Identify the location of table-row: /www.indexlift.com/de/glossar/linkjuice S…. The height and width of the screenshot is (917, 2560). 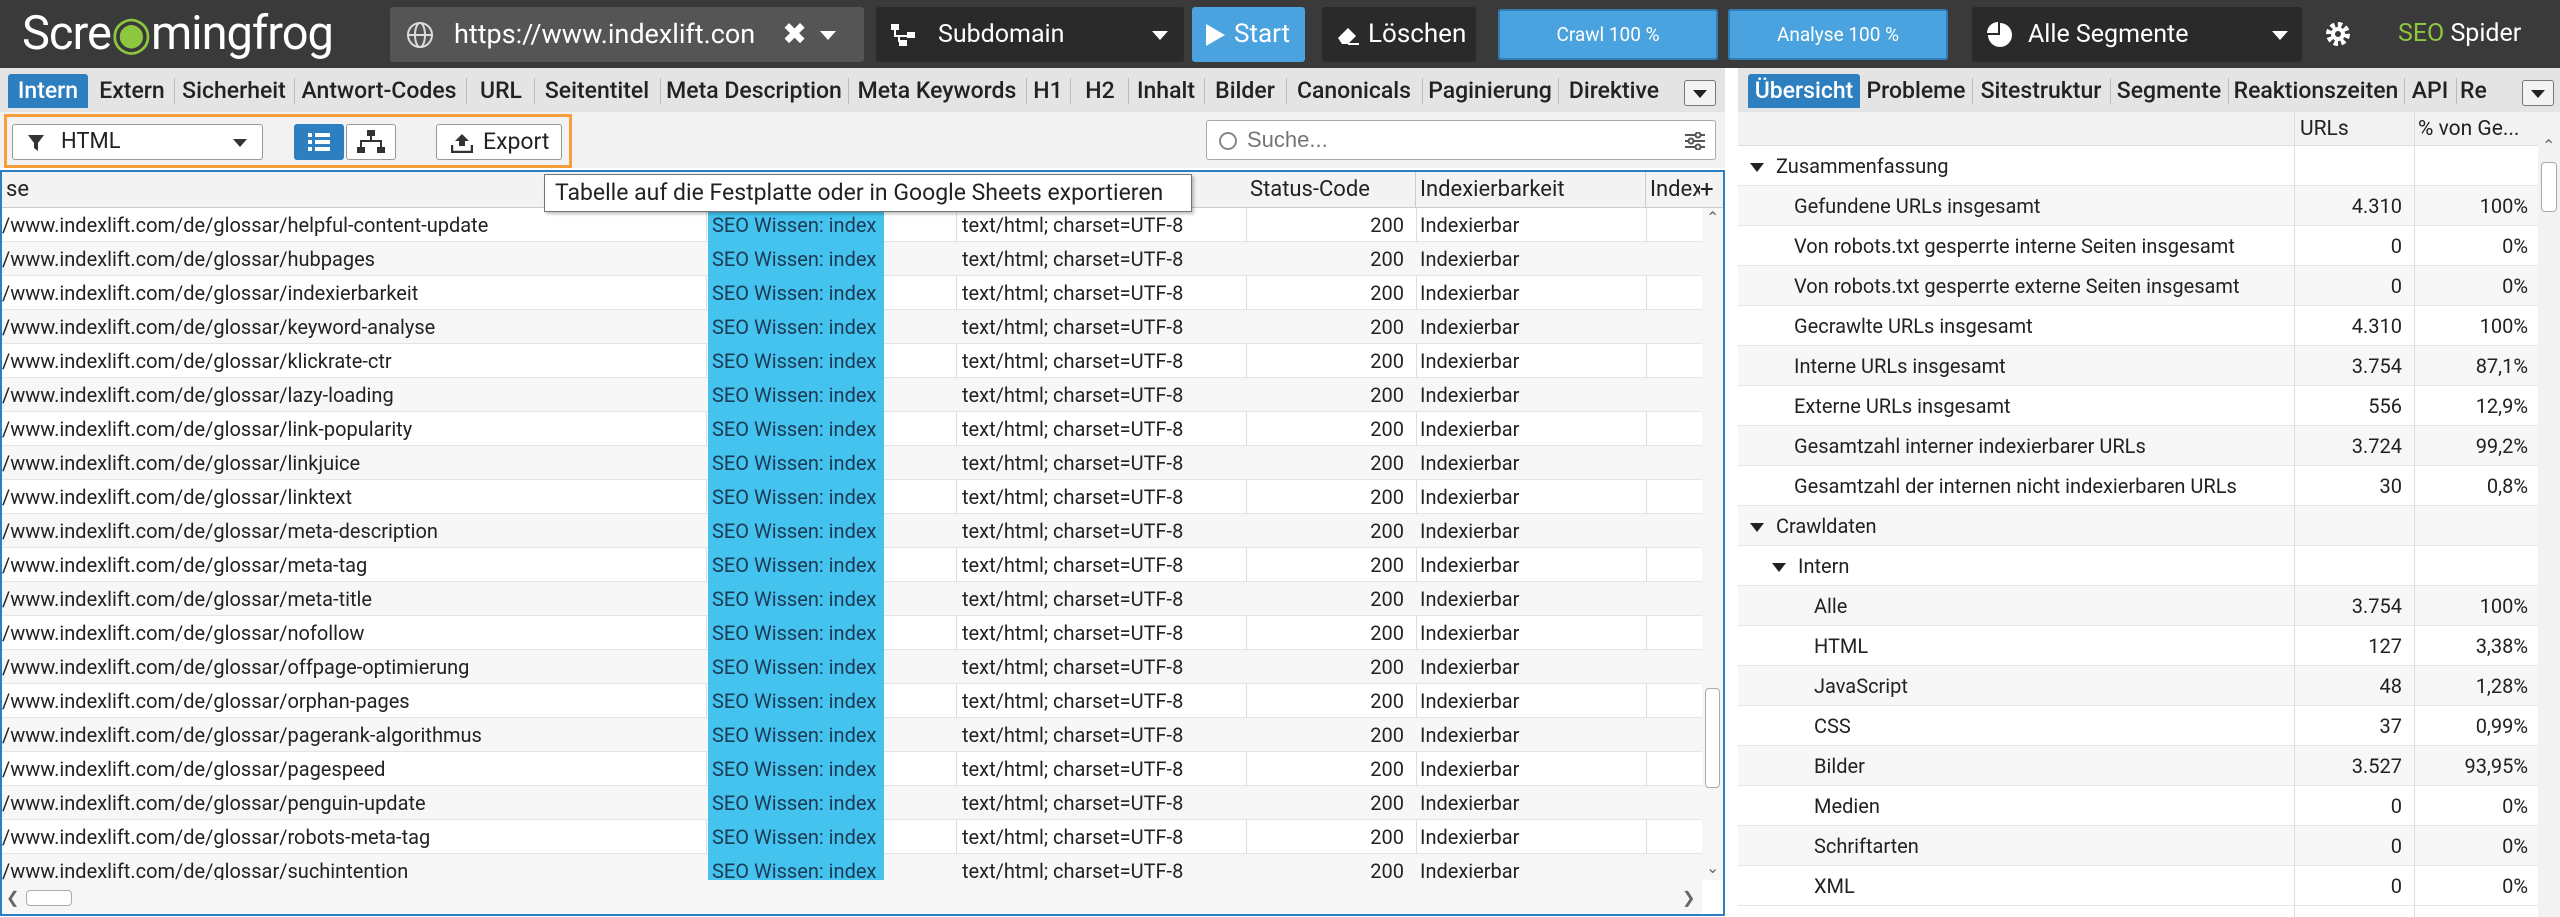
(852, 463).